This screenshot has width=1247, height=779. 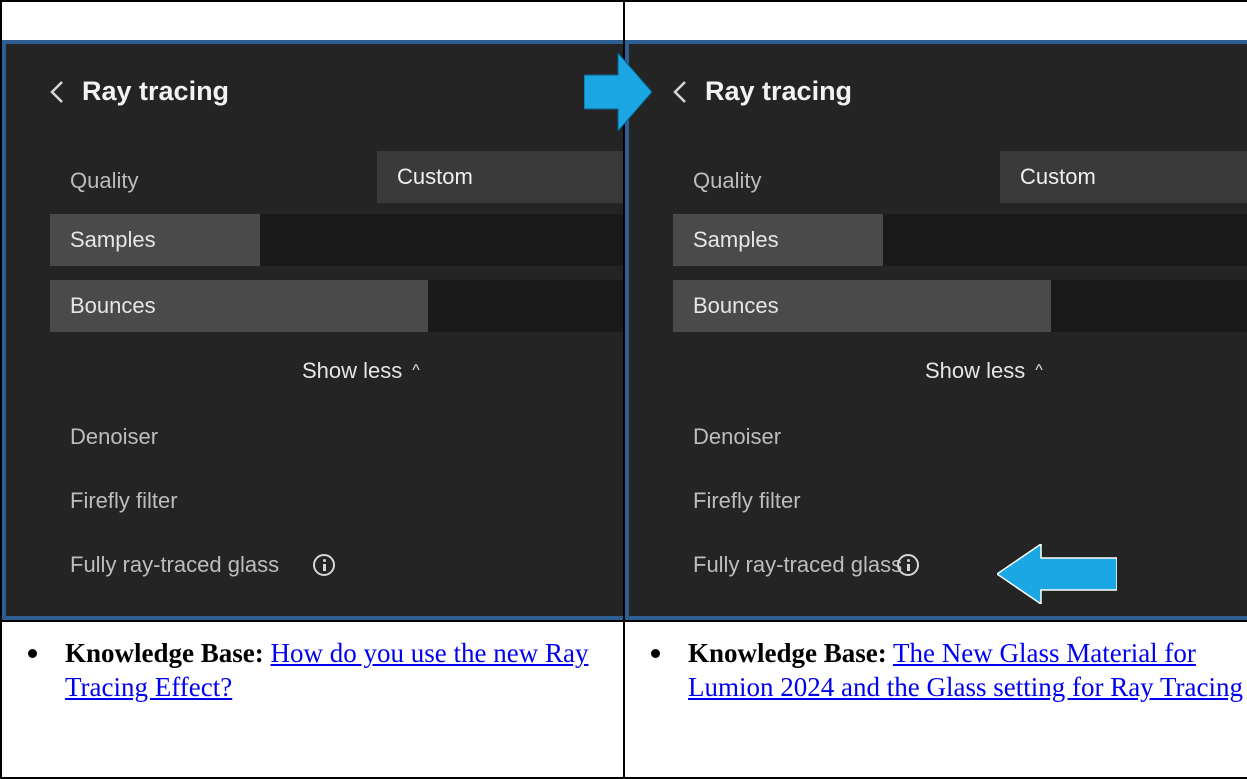 I want to click on arrow-right-callout, so click(x=618, y=92).